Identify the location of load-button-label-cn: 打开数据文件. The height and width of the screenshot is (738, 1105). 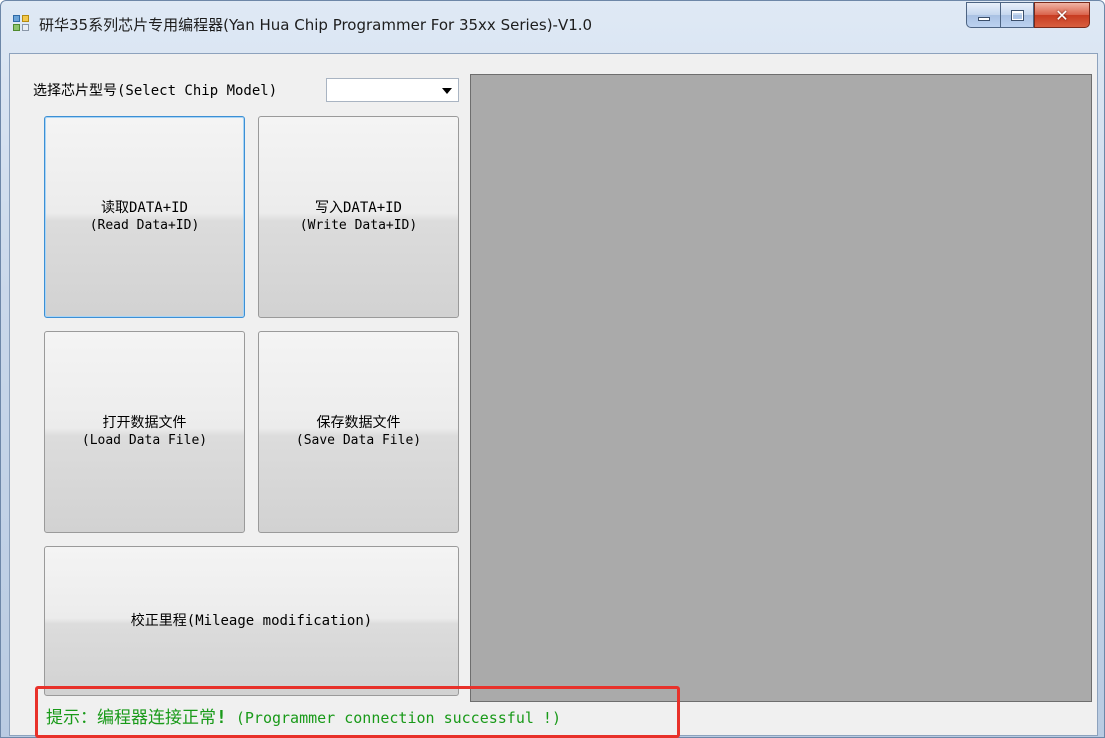
(144, 423).